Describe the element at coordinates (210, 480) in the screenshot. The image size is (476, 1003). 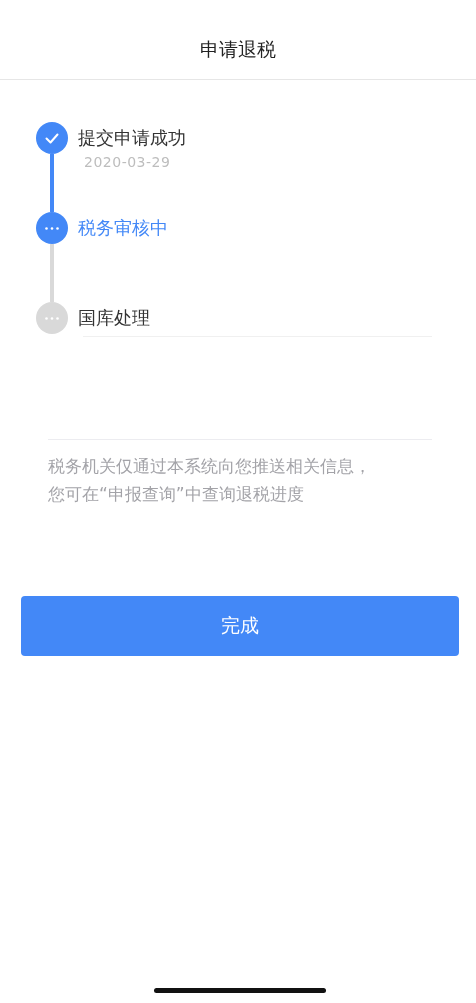
I see `notice-text: 税务机关仅通过本系统向您推送相关信息，您可在“申报查询”中查询退税进度` at that location.